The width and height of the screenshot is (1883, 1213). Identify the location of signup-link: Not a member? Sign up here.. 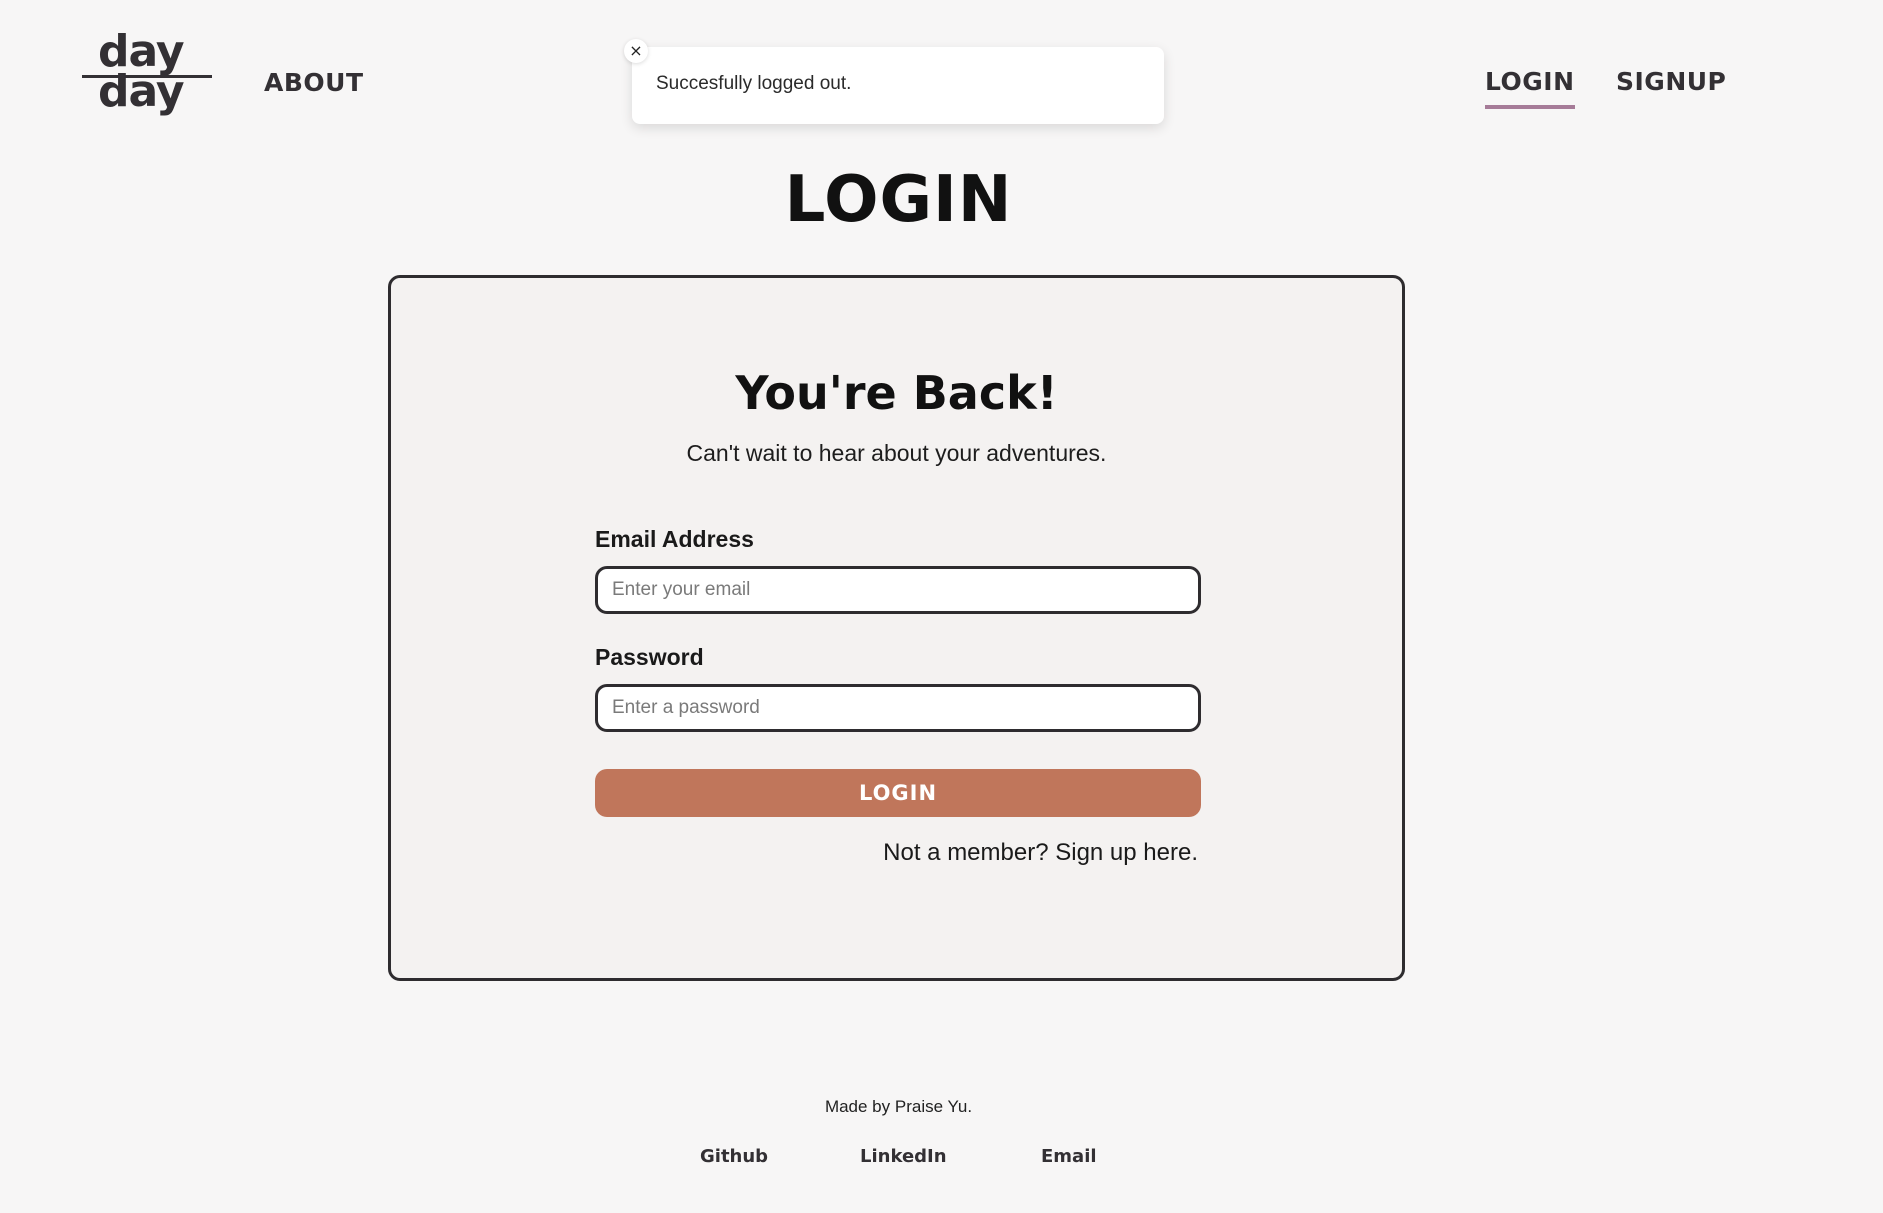
(1040, 853).